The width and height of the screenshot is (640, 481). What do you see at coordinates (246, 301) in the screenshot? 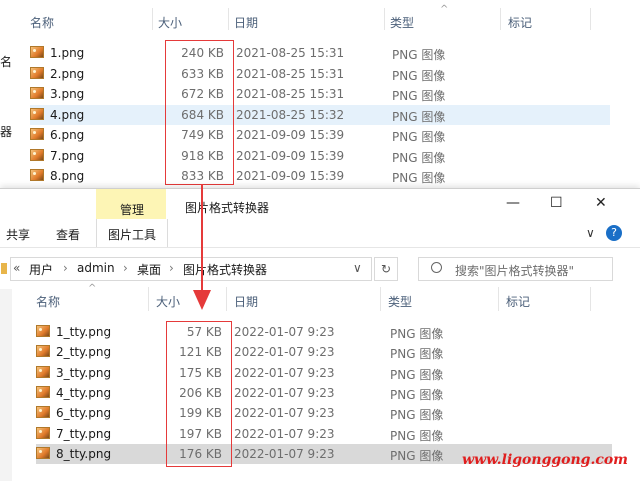
I see `bottom-header-date: 日期` at bounding box center [246, 301].